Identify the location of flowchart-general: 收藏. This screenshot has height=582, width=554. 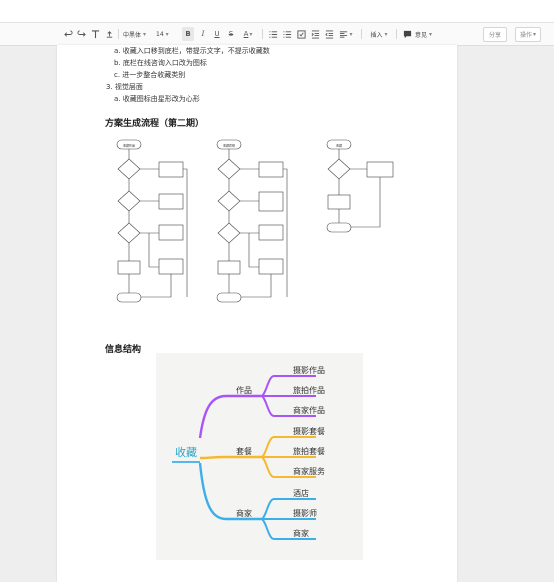
(360, 186).